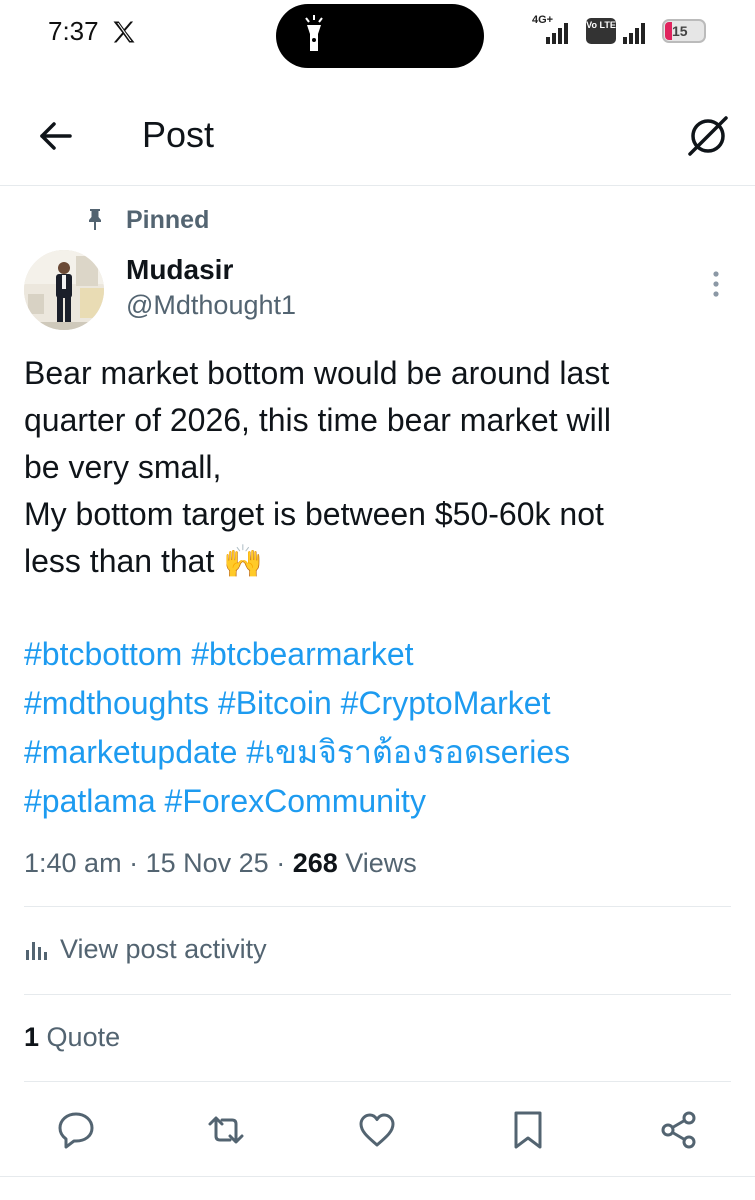 The image size is (755, 1200). Describe the element at coordinates (377, 137) in the screenshot. I see `post-header: Post` at that location.